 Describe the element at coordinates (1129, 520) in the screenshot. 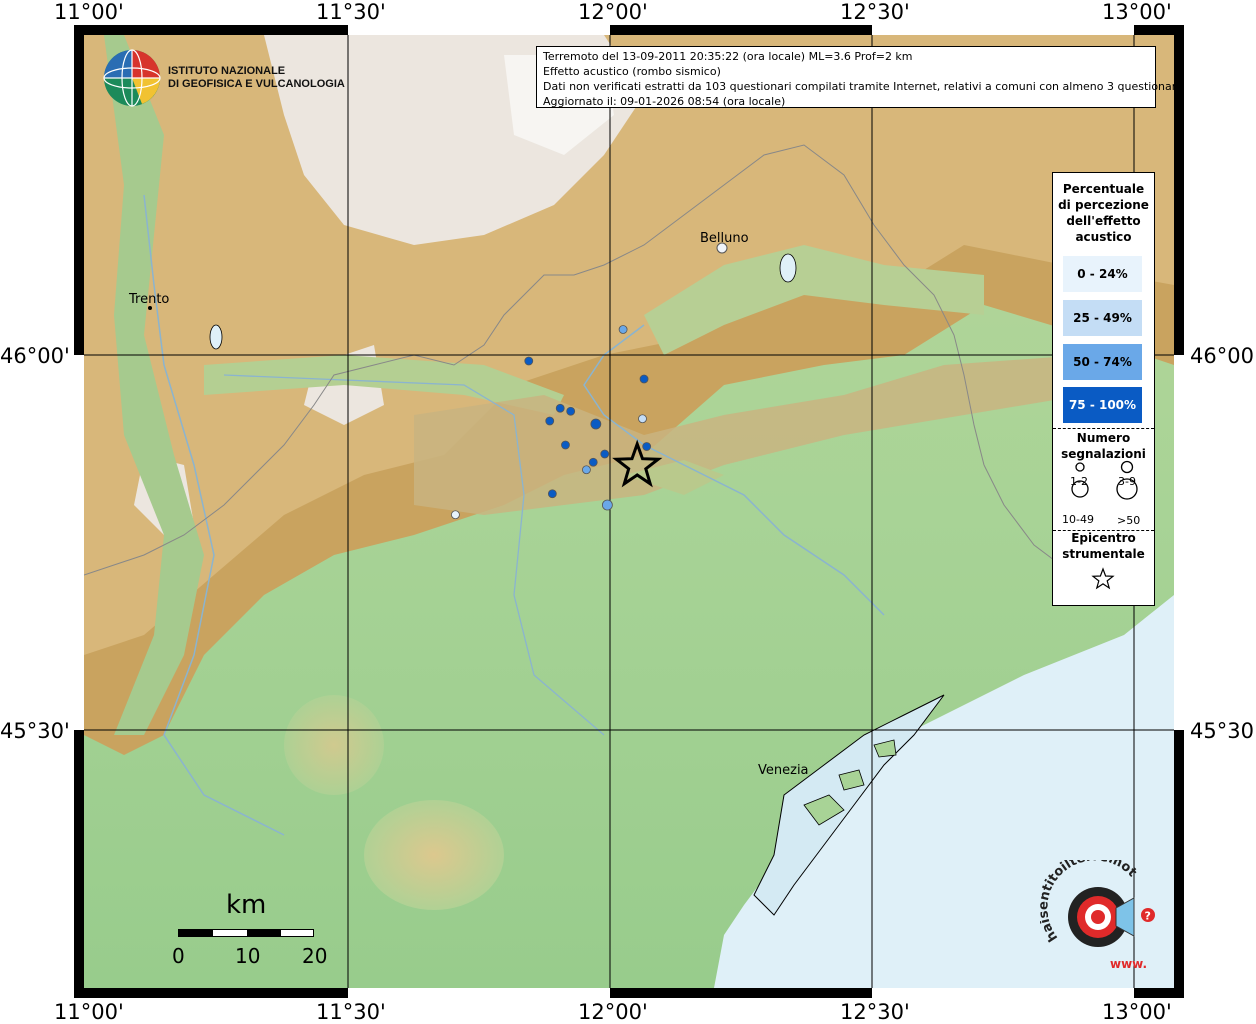

I see `legend-size-label-50: >50` at that location.